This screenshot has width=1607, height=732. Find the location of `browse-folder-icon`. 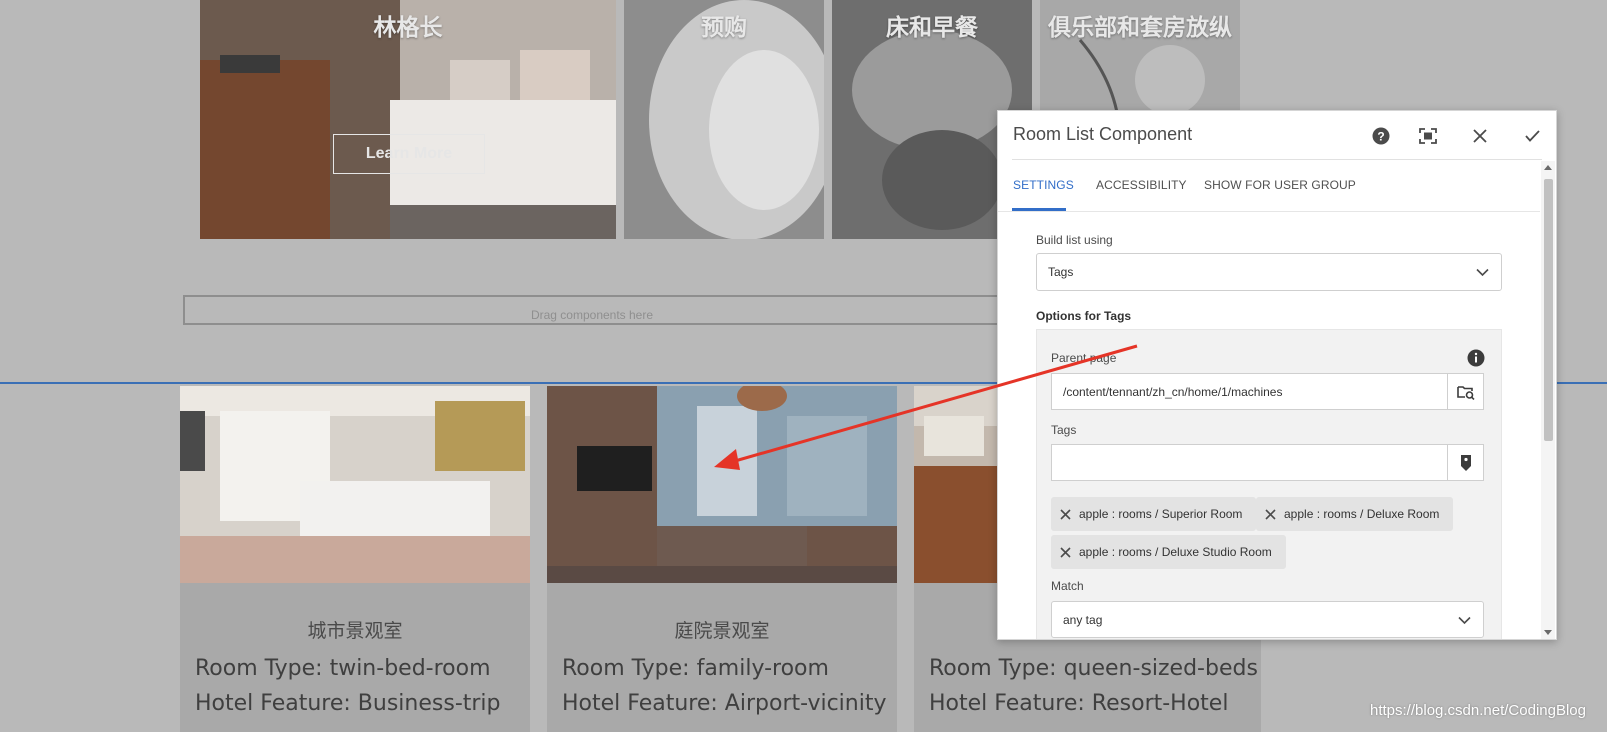

browse-folder-icon is located at coordinates (1465, 392).